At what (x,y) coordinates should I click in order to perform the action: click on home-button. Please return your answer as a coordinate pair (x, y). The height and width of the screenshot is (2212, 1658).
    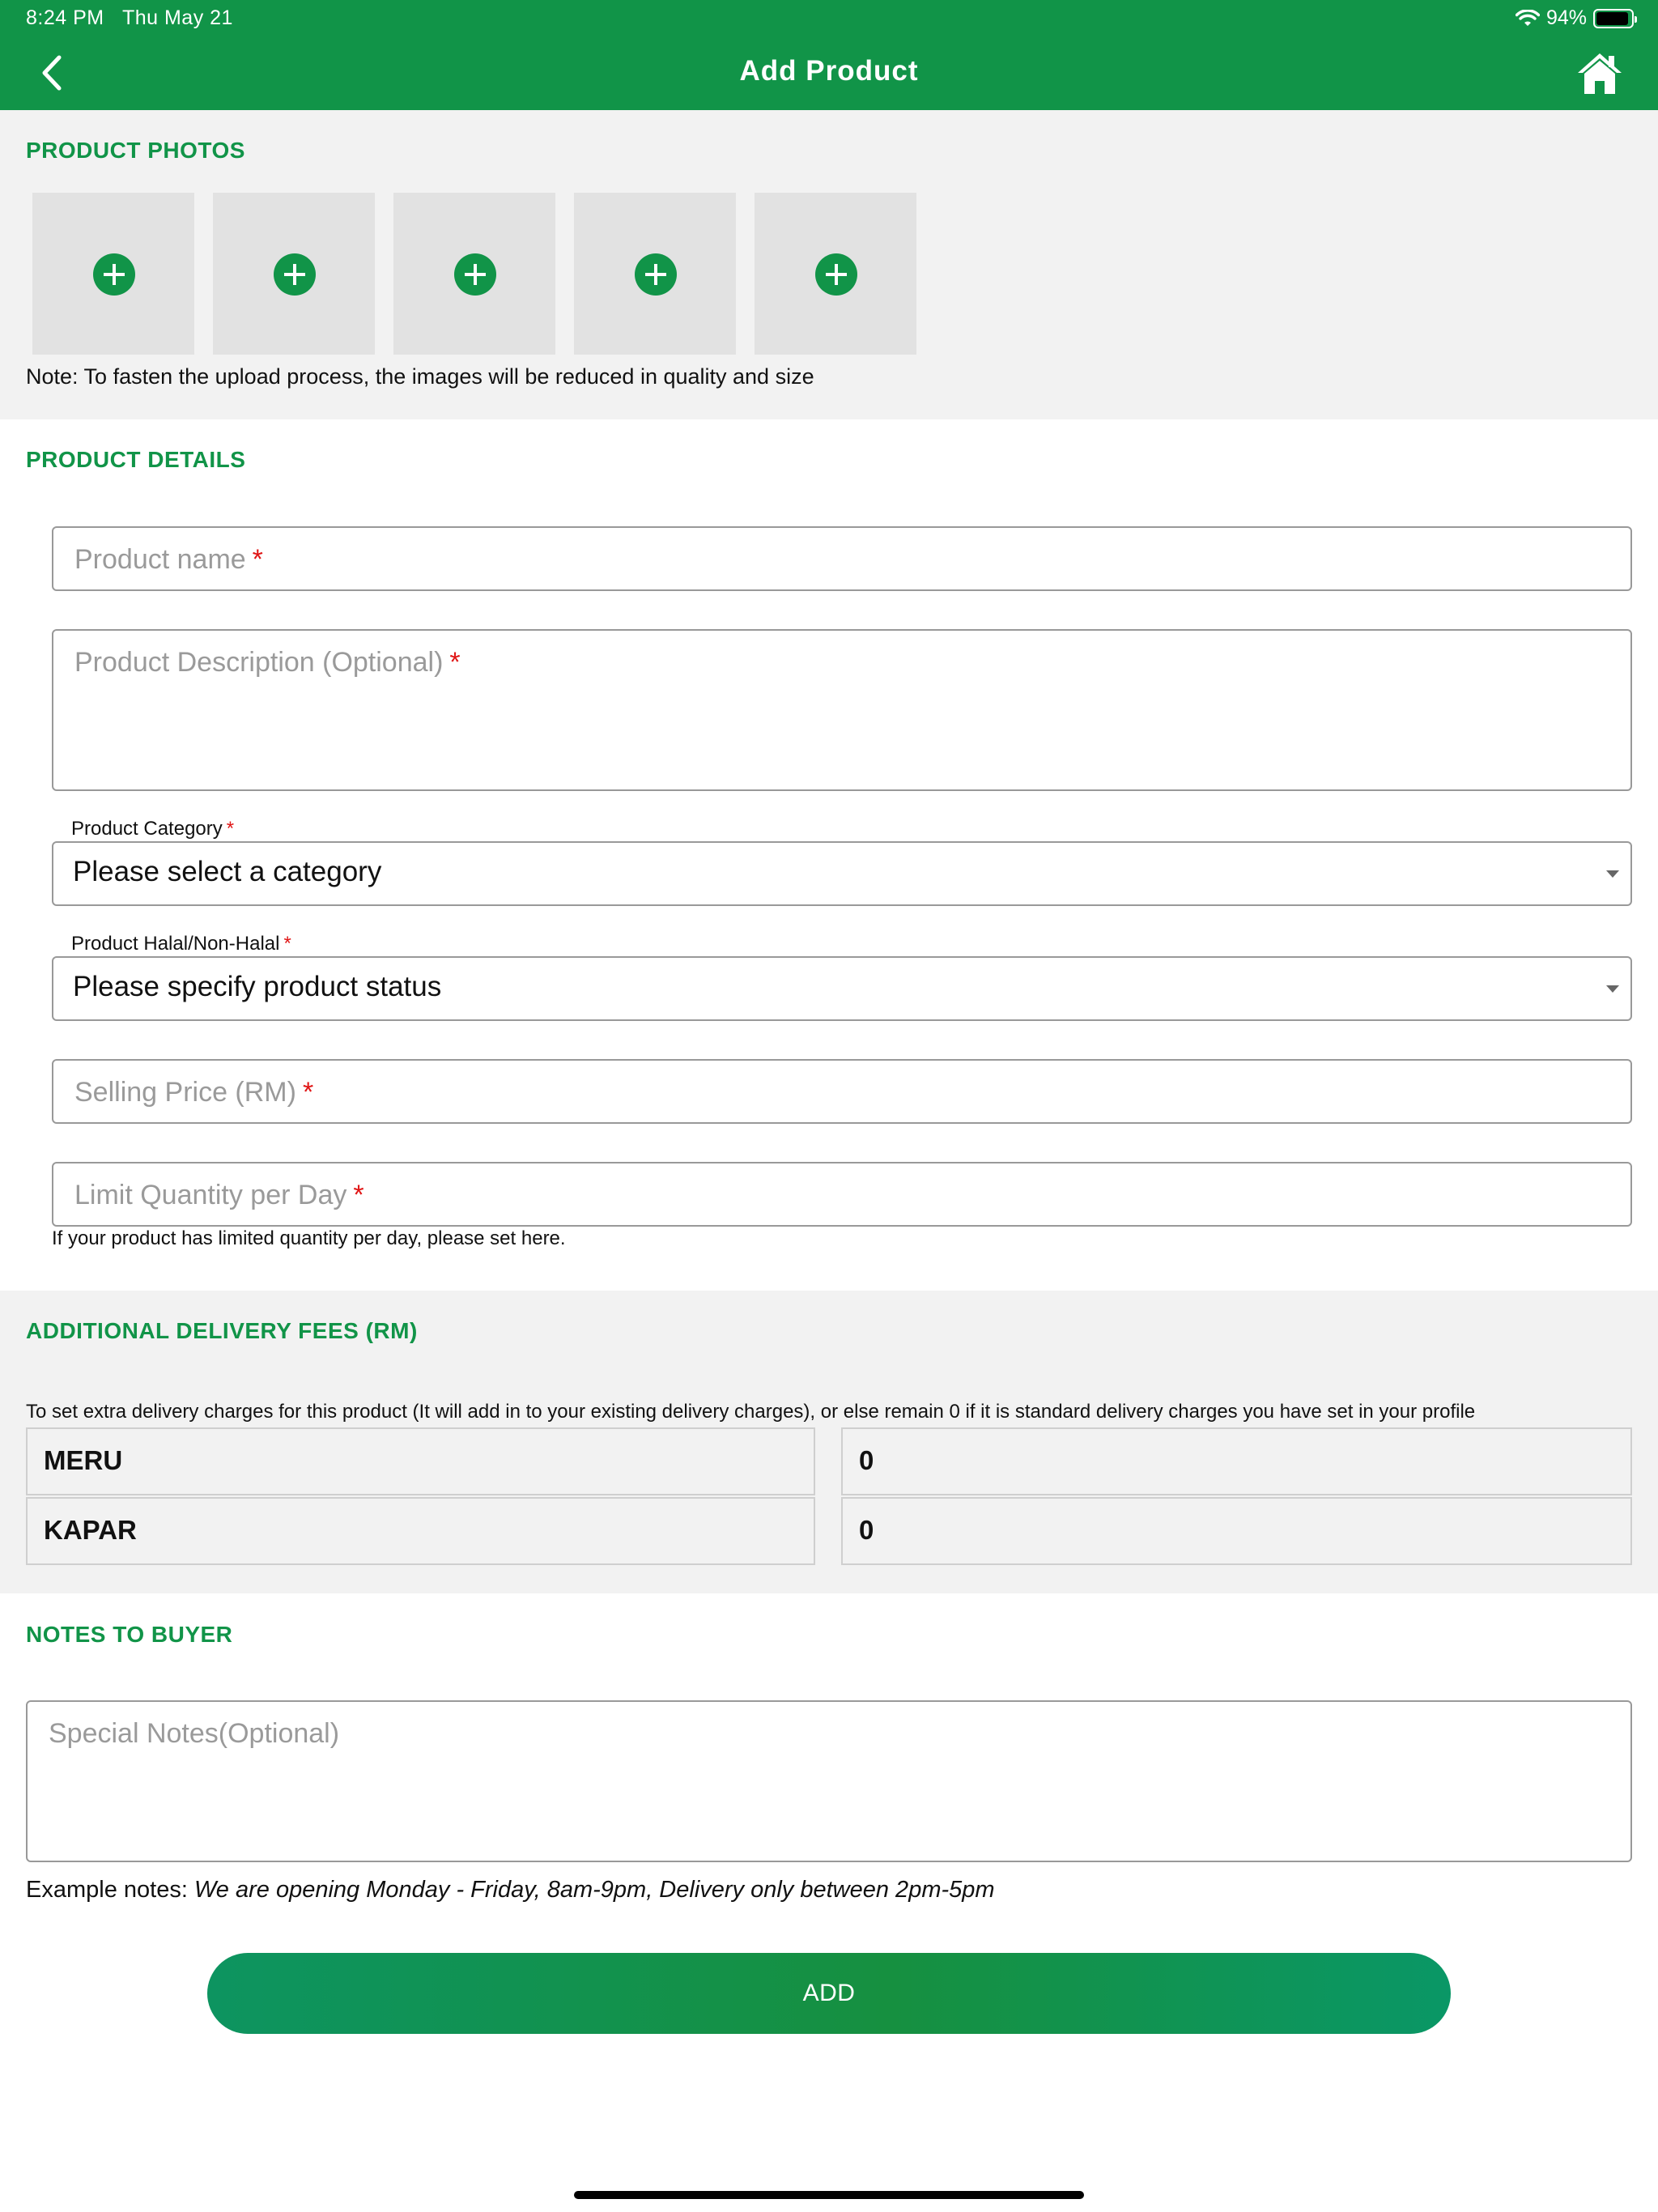
    Looking at the image, I should click on (1600, 73).